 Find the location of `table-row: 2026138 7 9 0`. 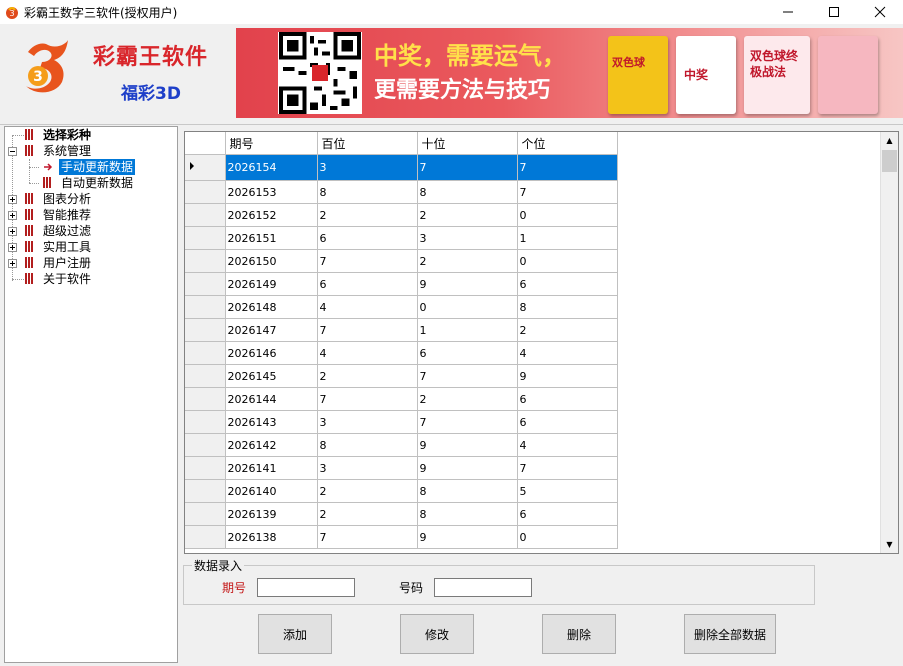

table-row: 2026138 7 9 0 is located at coordinates (401, 537).